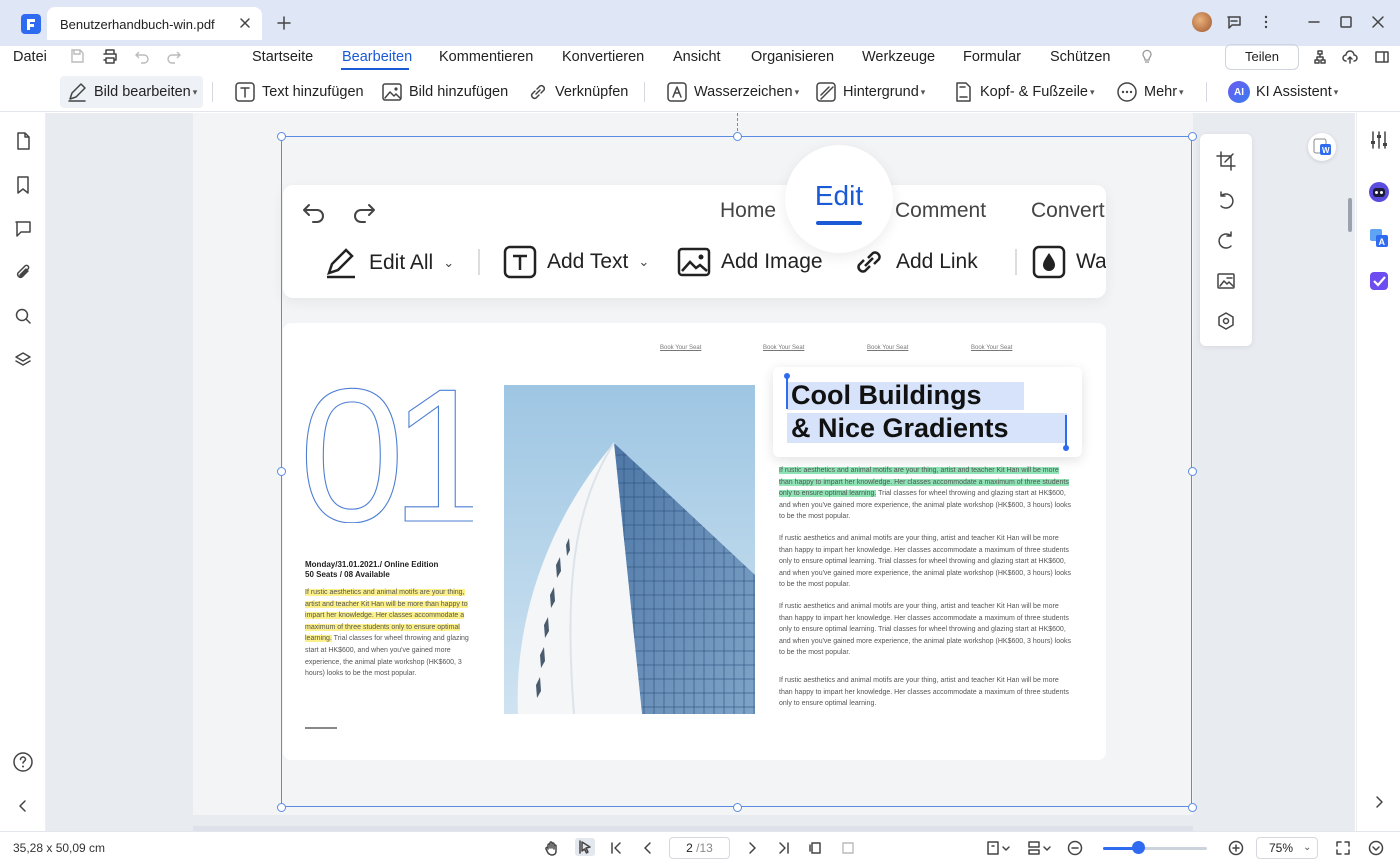  What do you see at coordinates (898, 57) in the screenshot?
I see `menu-werkzeuge: Werkzeuge` at bounding box center [898, 57].